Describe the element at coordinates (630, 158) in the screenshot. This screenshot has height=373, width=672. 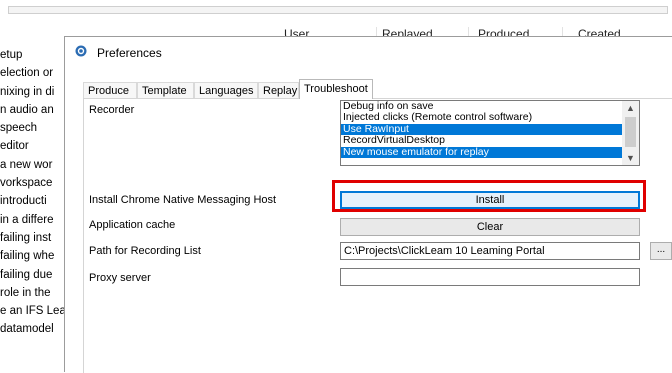
I see `chevron-down-icon: ▼` at that location.